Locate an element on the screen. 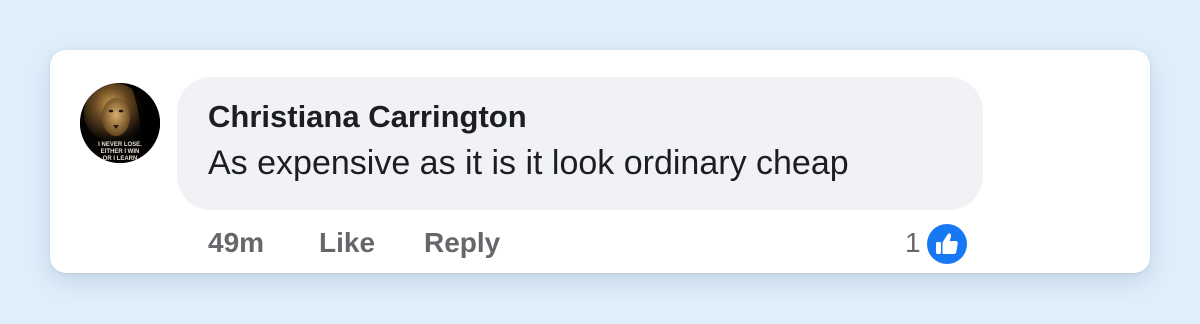 This screenshot has width=1200, height=324. thumbs-up-icon is located at coordinates (947, 244).